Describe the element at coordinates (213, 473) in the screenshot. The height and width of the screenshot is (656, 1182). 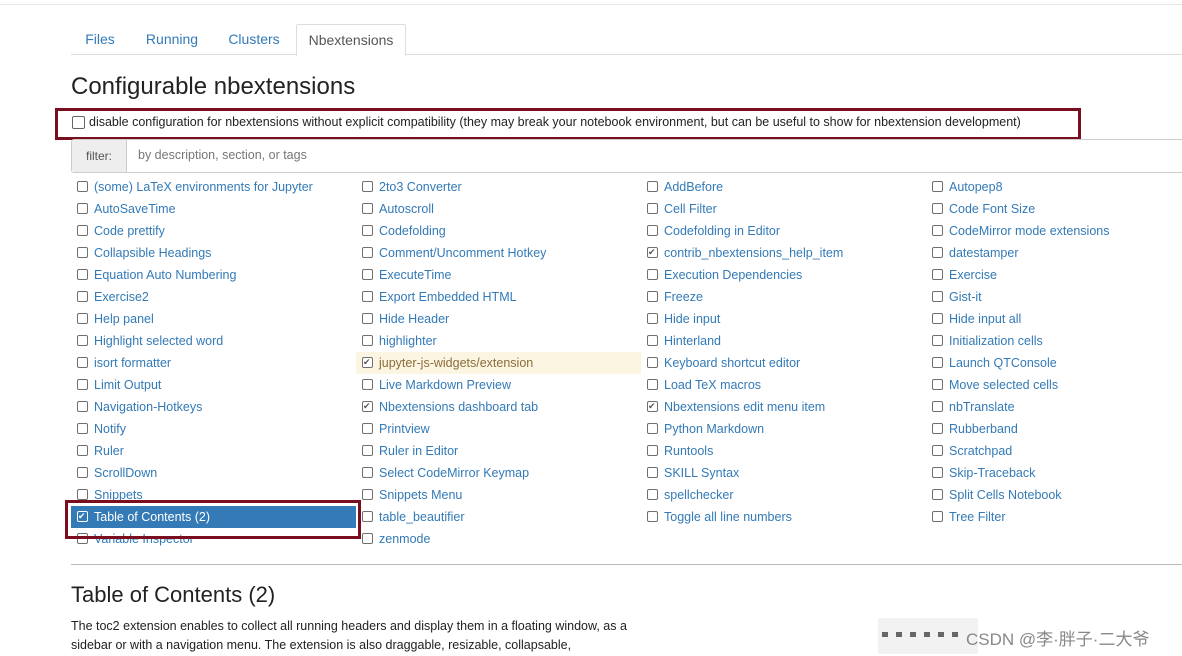
I see `extension-item: ScrollDown` at that location.